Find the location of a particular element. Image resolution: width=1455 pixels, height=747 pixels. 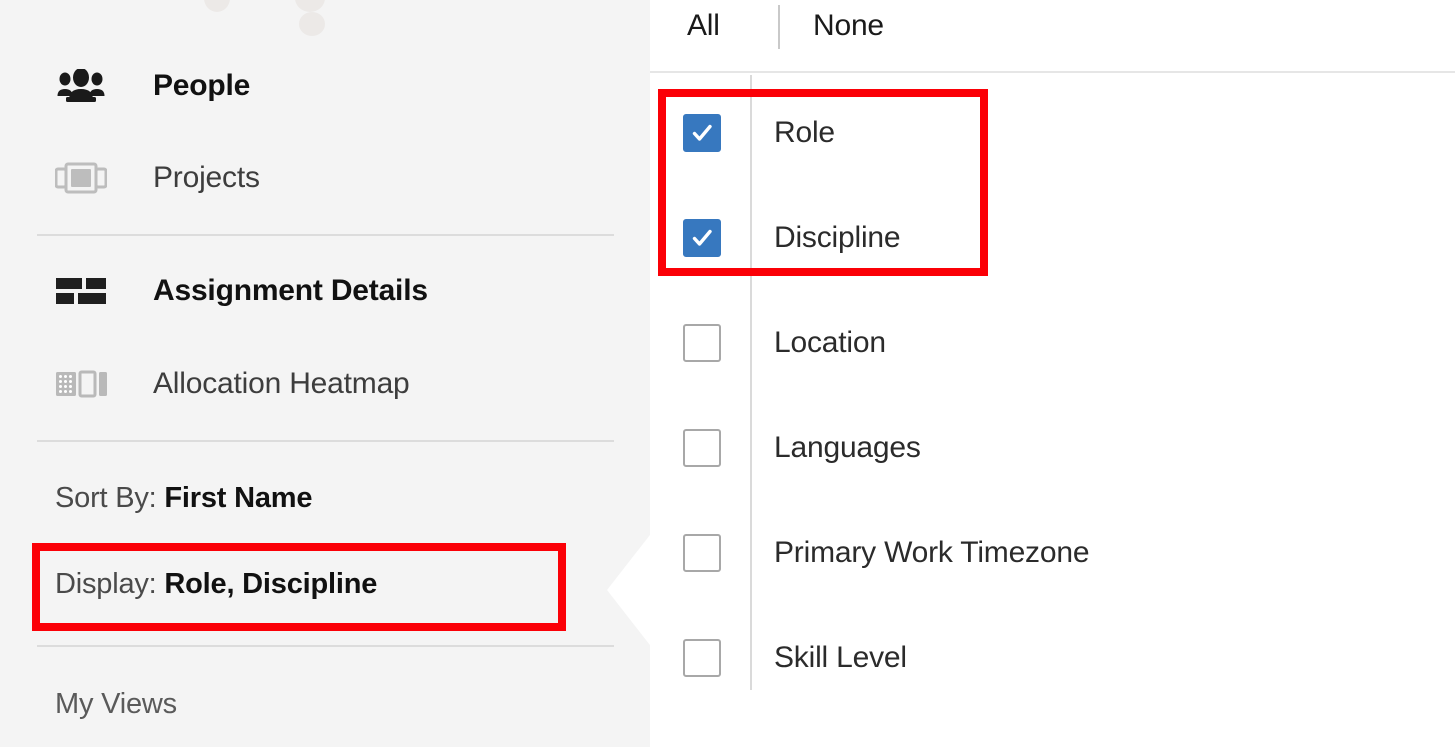

option-label: Discipline is located at coordinates (837, 237).